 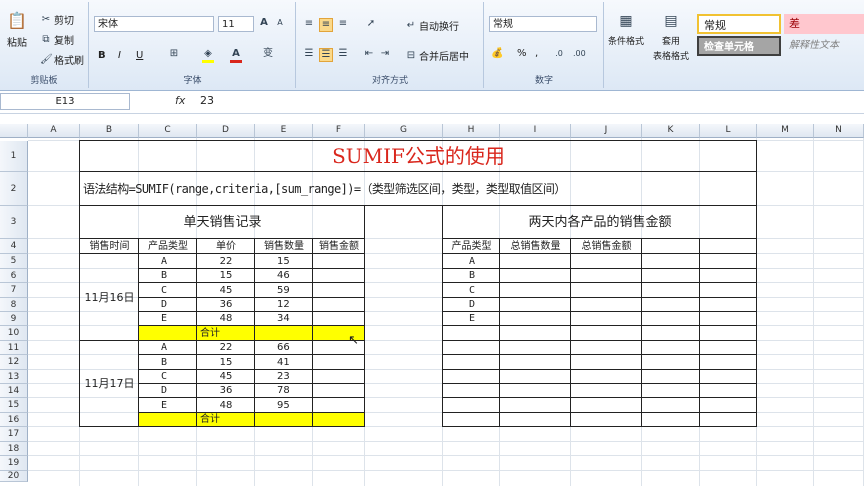 I want to click on increase-indent-button: ⇥, so click(x=385, y=54).